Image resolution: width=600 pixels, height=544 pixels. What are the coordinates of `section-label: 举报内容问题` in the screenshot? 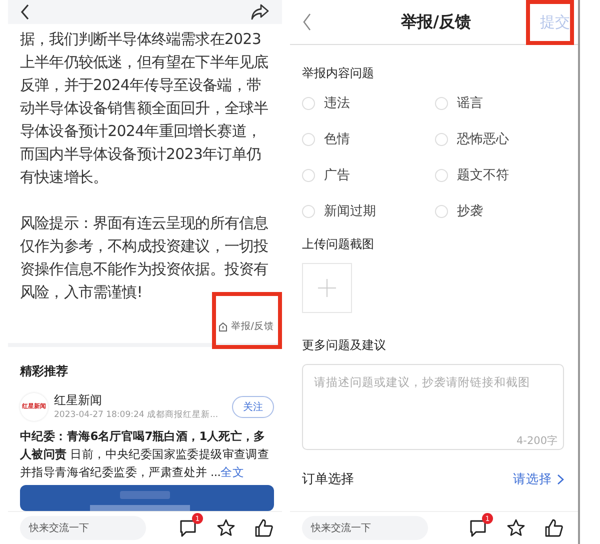 It's located at (338, 73).